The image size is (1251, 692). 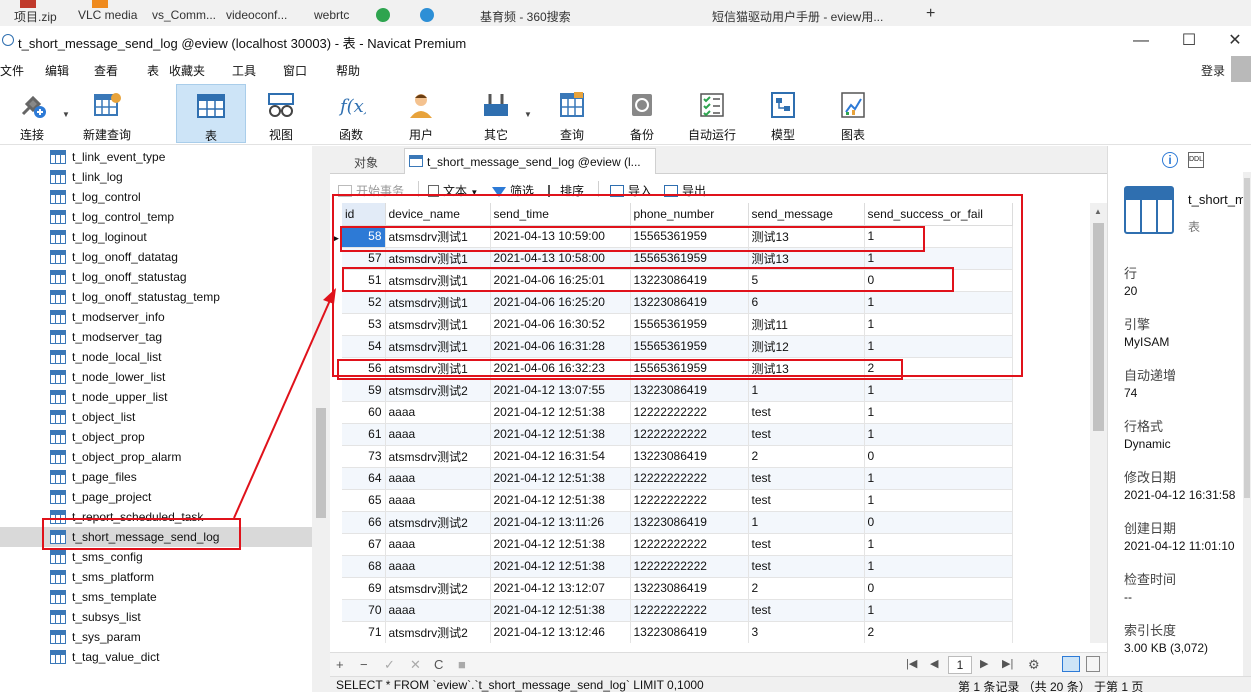 What do you see at coordinates (321, 419) in the screenshot?
I see `tree-scrollbar` at bounding box center [321, 419].